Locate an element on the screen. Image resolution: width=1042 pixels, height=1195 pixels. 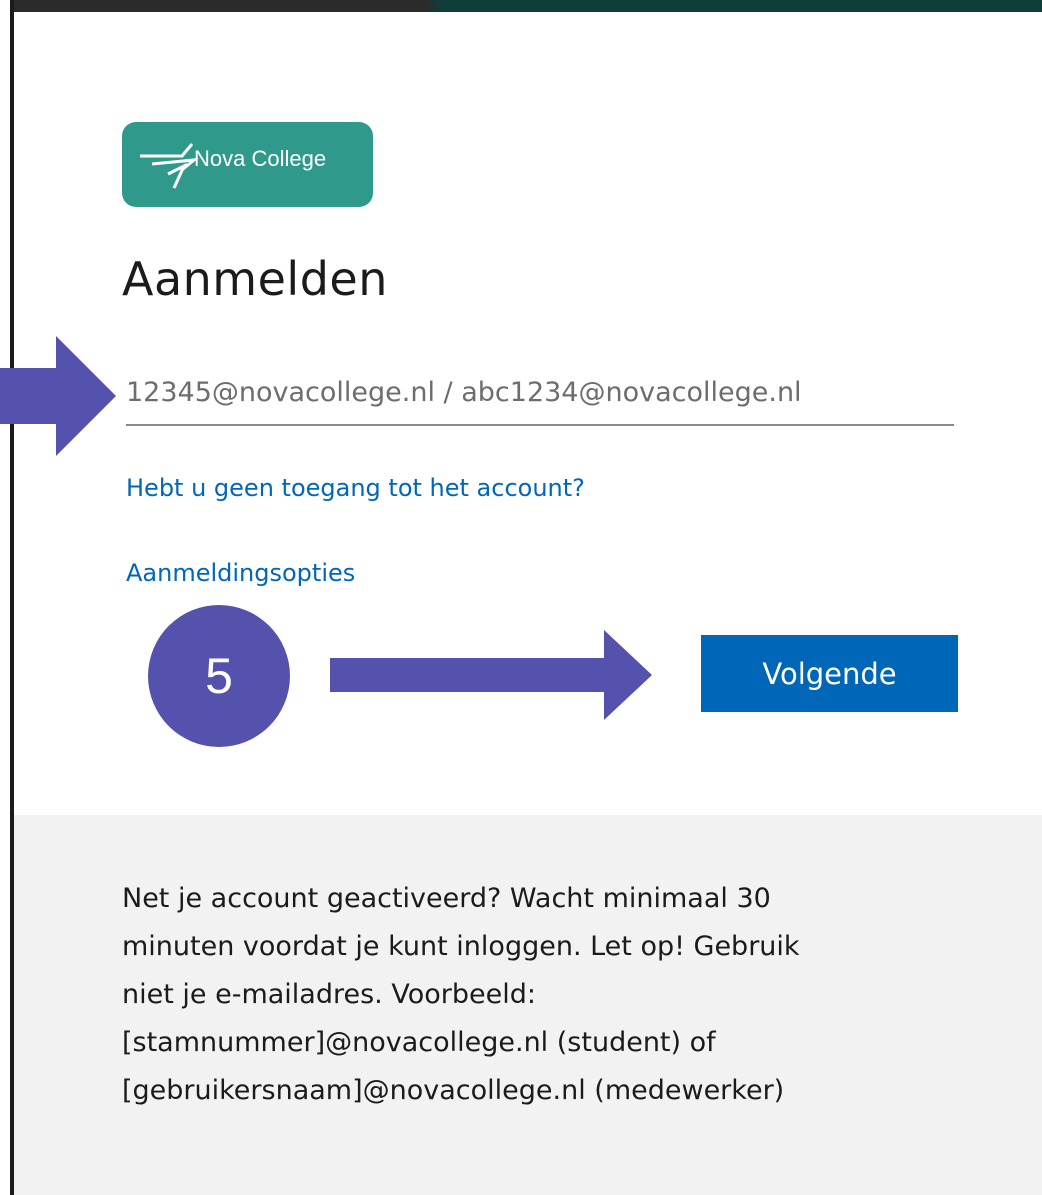
email-field is located at coordinates (540, 393).